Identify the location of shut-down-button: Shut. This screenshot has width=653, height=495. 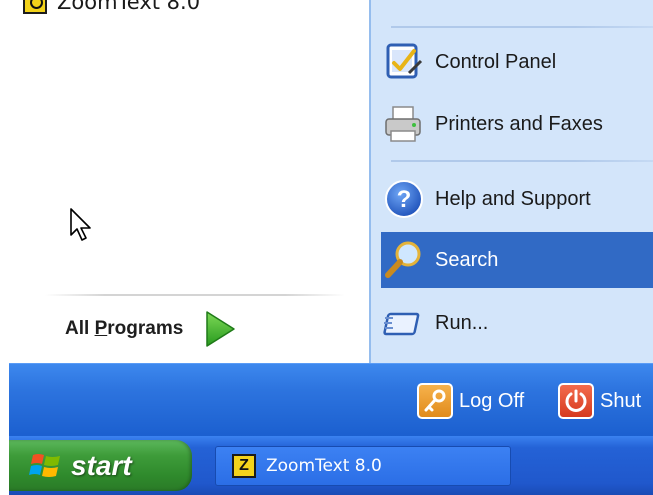
(599, 401).